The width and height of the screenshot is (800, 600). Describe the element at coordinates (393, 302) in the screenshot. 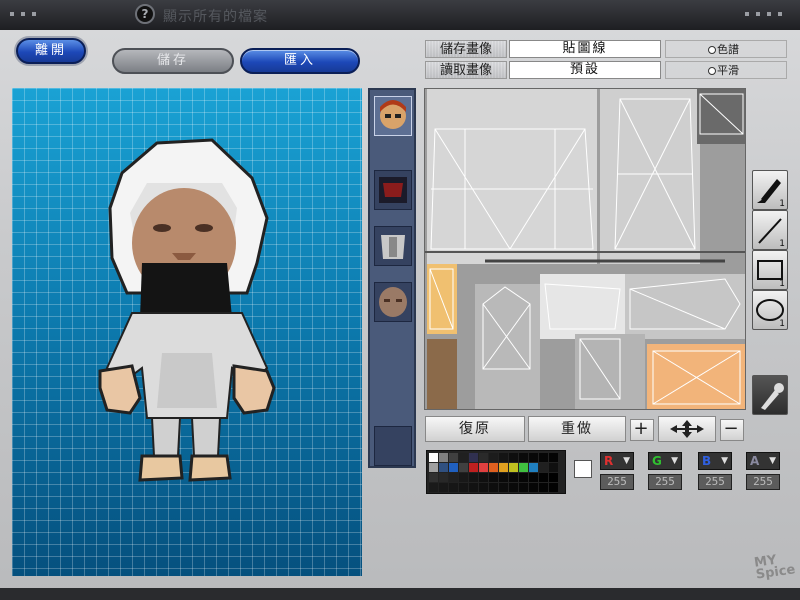

I see `part-face-thumbnail` at that location.